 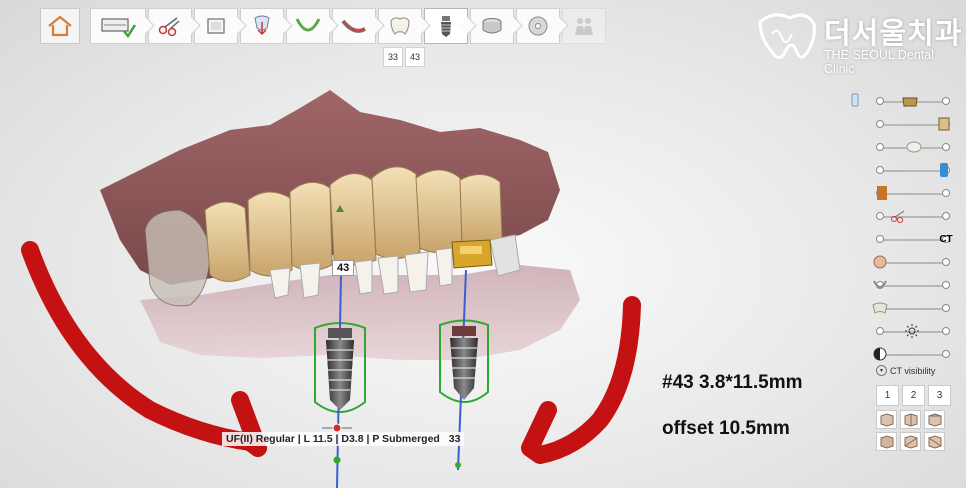 What do you see at coordinates (472, 254) in the screenshot?
I see `gold-abutment` at bounding box center [472, 254].